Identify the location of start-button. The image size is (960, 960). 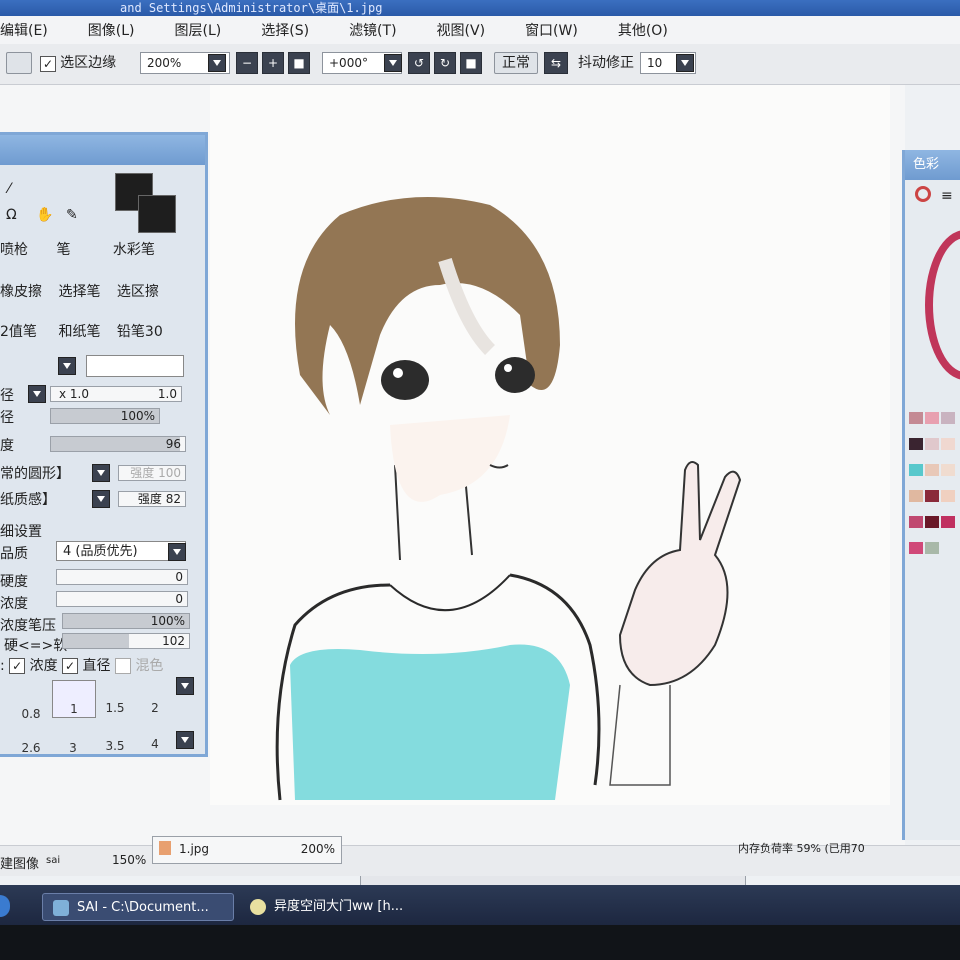
(5, 906).